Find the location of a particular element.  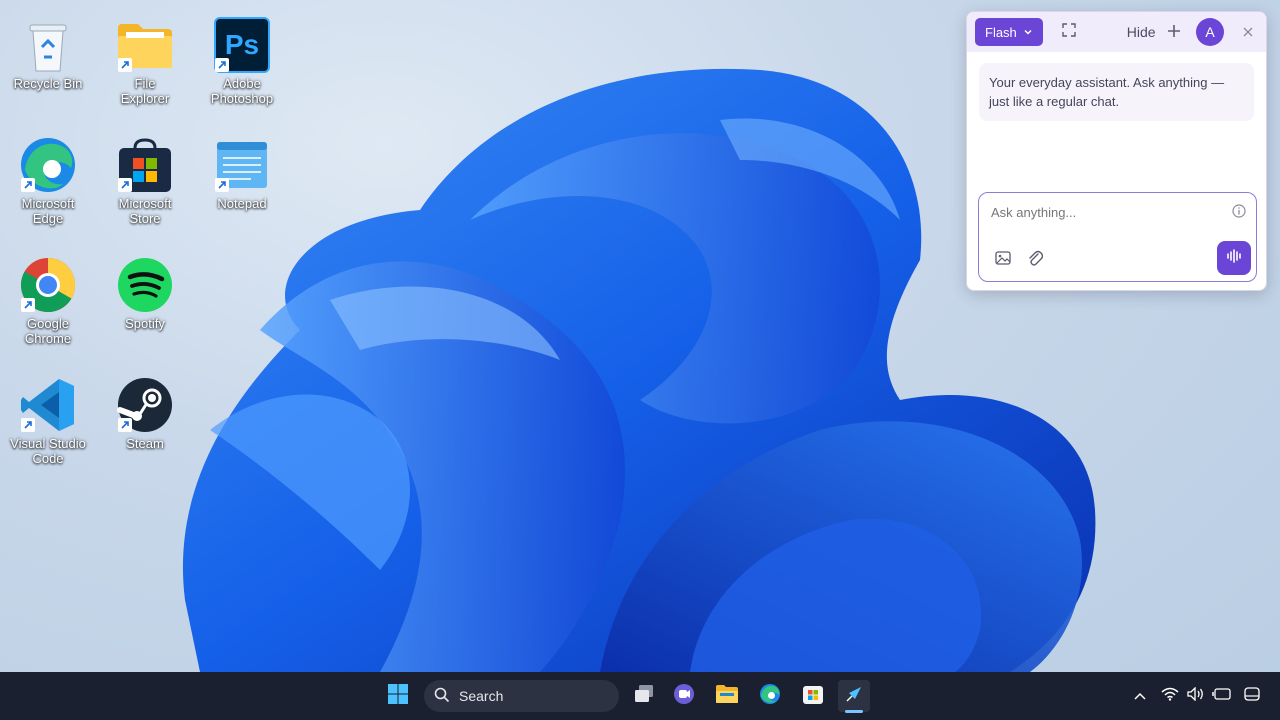

desktop-icon-label: Google Chrome is located at coordinates (48, 331).